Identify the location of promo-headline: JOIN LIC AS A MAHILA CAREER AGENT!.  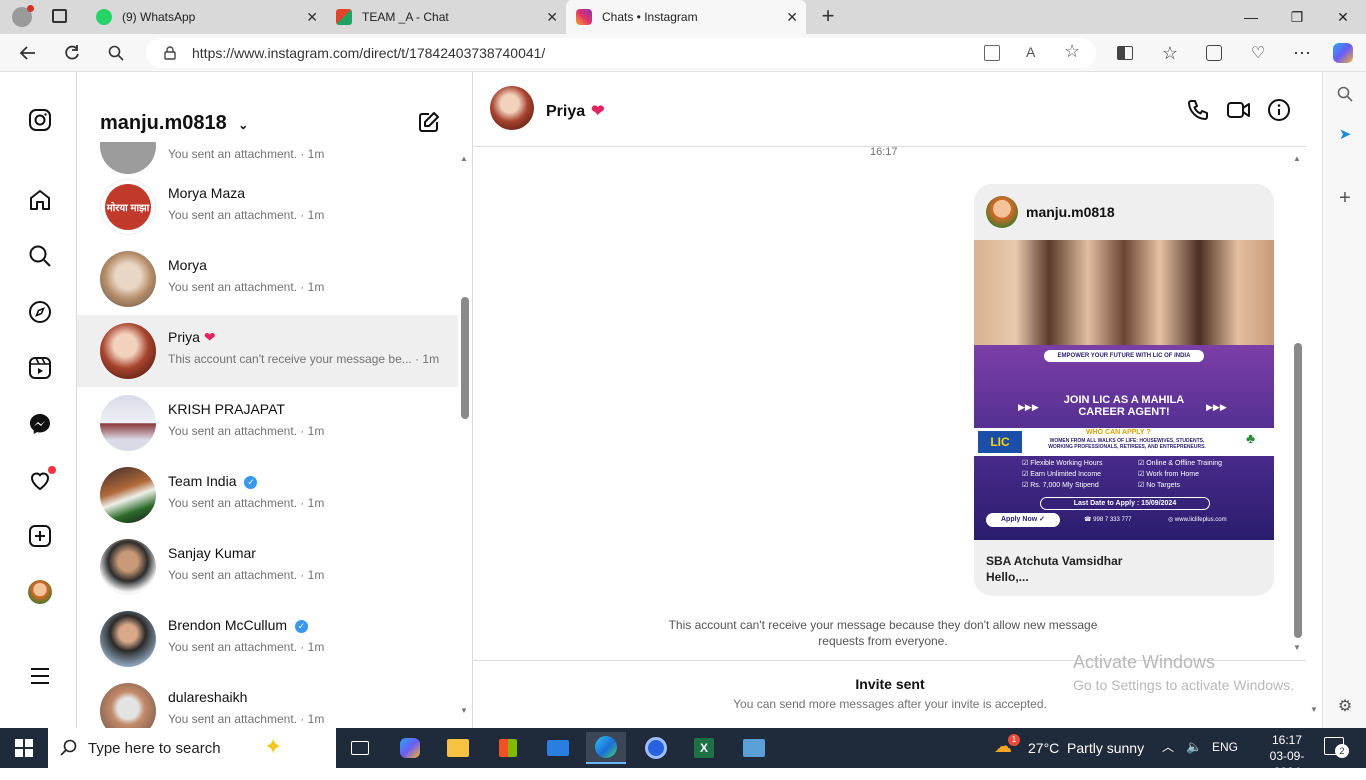
(1124, 406).